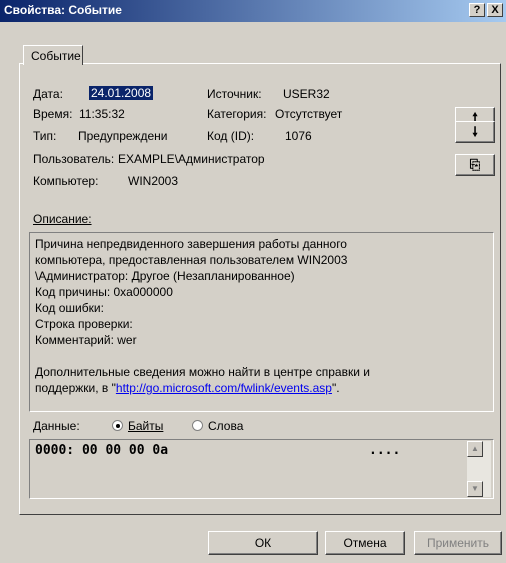  Describe the element at coordinates (104, 292) in the screenshot. I see `description-line: Код причины: 0xa000000` at that location.